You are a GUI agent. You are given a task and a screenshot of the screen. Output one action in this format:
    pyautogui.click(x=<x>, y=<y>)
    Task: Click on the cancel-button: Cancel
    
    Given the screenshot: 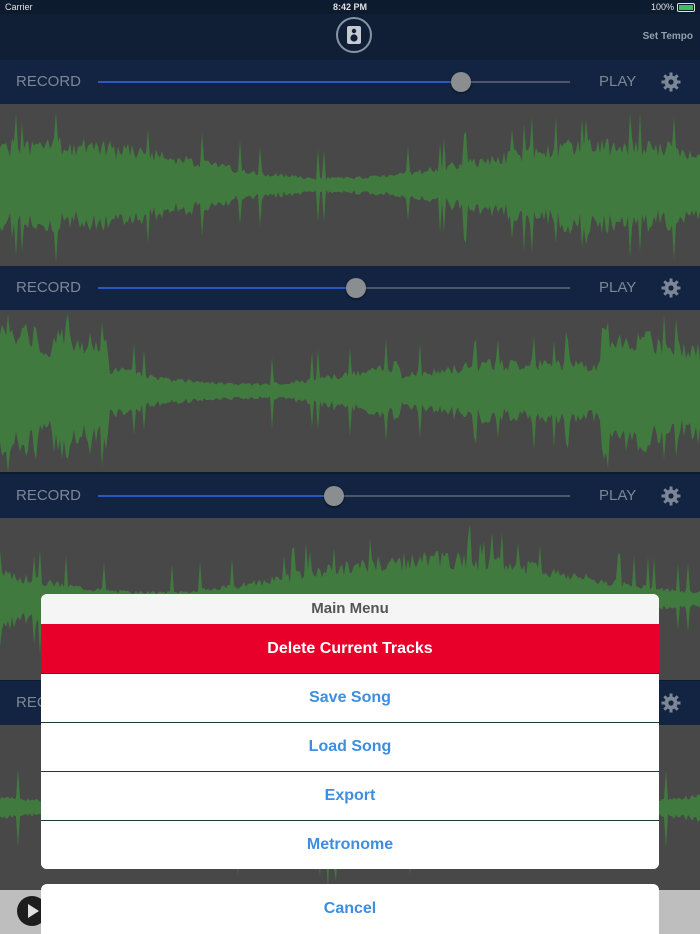 What is the action you would take?
    pyautogui.click(x=350, y=909)
    